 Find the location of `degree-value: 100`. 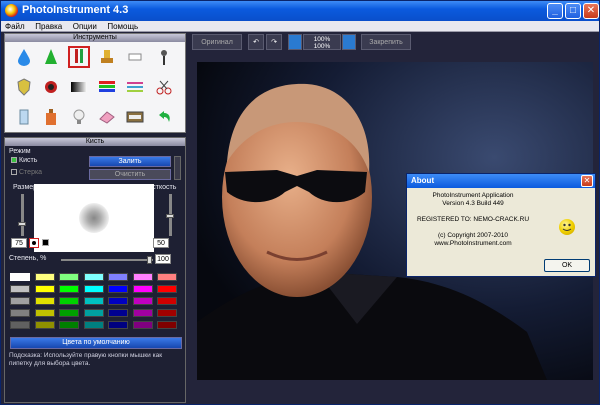

degree-value: 100 is located at coordinates (163, 259).